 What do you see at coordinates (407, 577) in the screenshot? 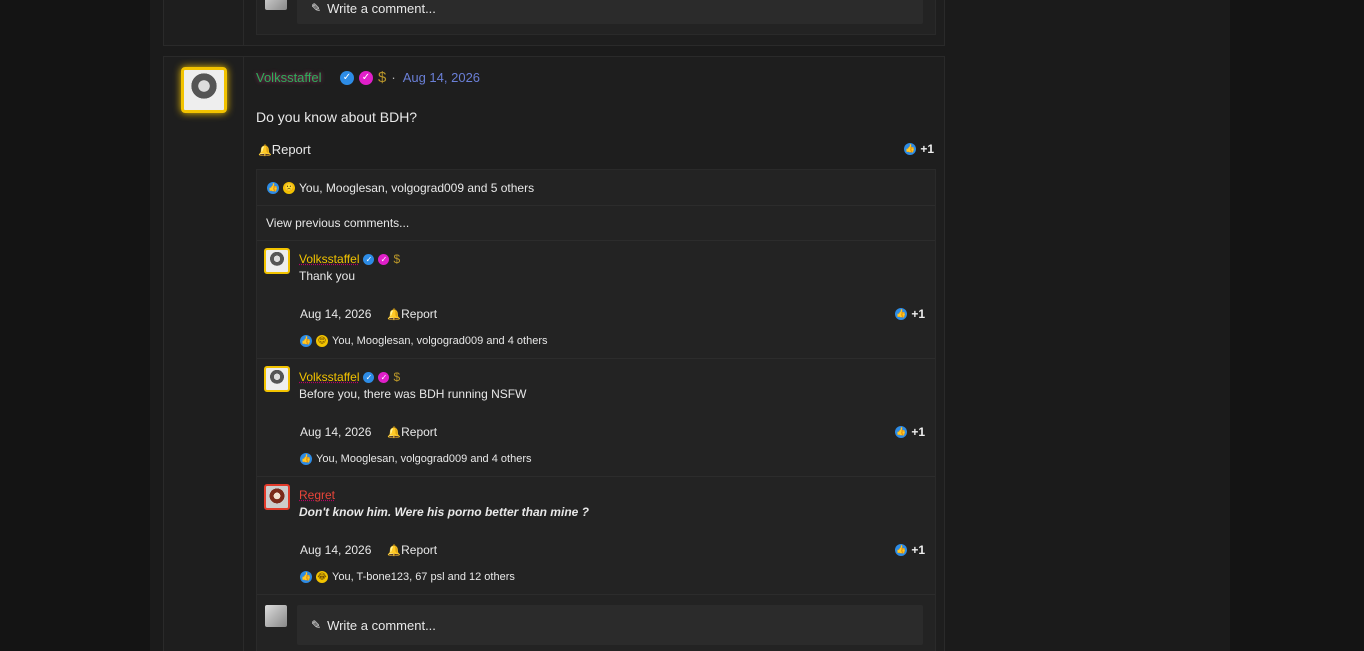
I see `comment-reactions: 👍 😂 You, T-bone123, 67 psl and 12 others` at bounding box center [407, 577].